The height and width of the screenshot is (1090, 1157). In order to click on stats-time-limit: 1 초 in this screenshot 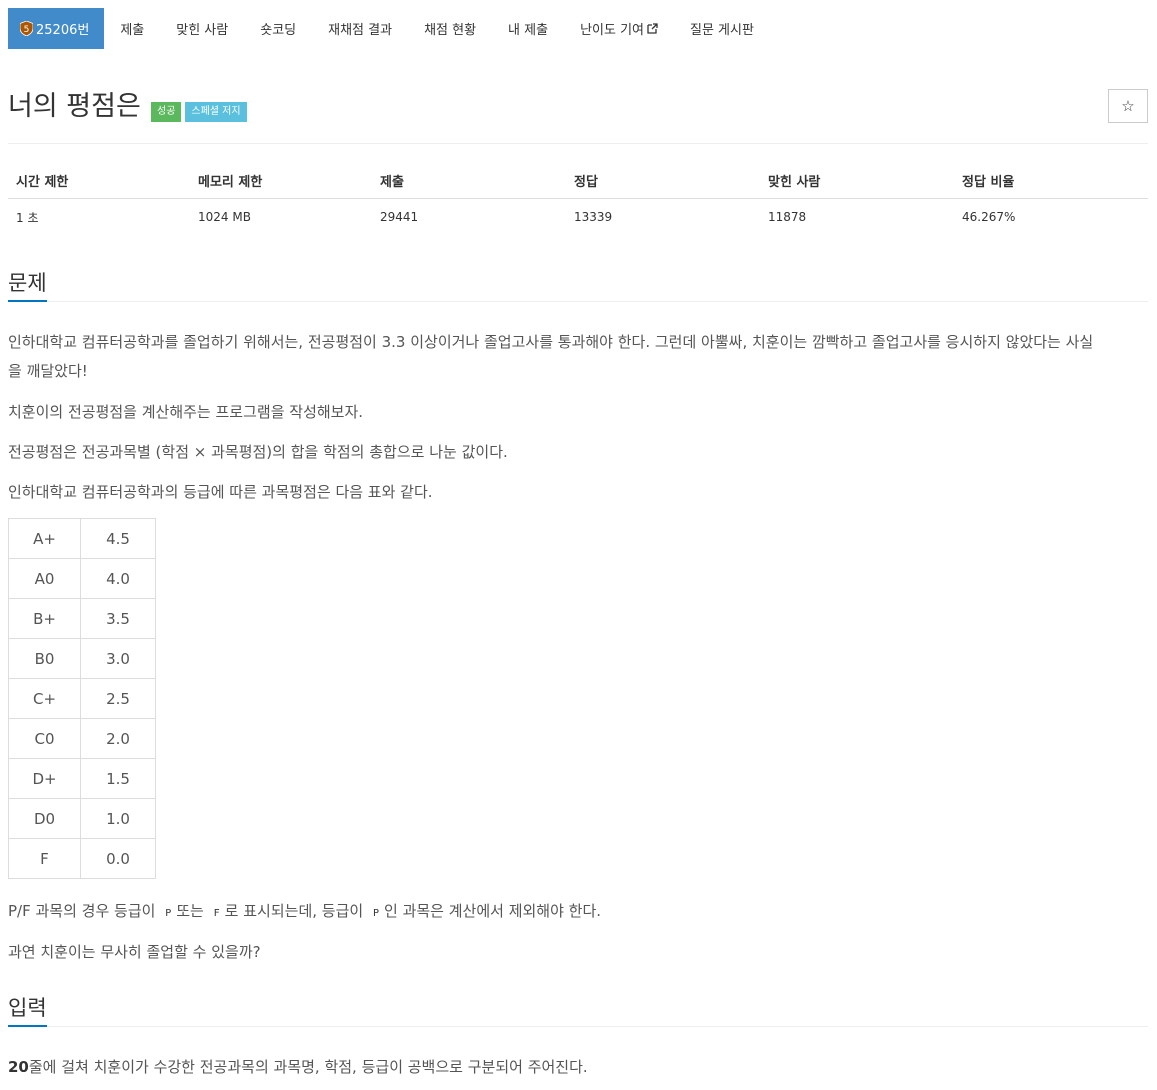, I will do `click(27, 217)`.